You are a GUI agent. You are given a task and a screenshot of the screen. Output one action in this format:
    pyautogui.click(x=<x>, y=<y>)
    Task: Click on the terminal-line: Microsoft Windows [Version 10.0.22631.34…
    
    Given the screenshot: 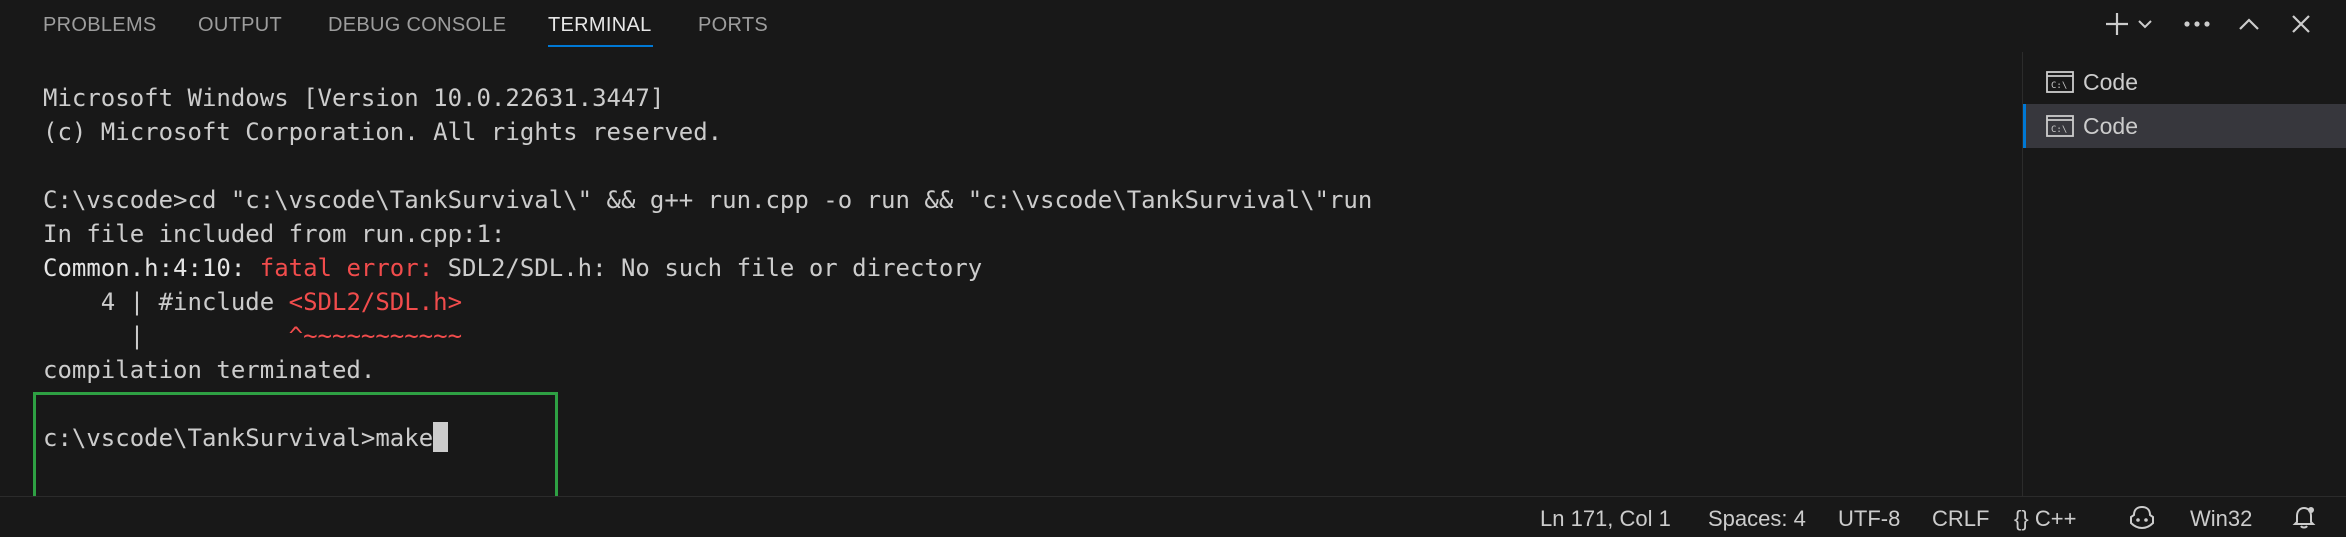 What is the action you would take?
    pyautogui.click(x=354, y=98)
    